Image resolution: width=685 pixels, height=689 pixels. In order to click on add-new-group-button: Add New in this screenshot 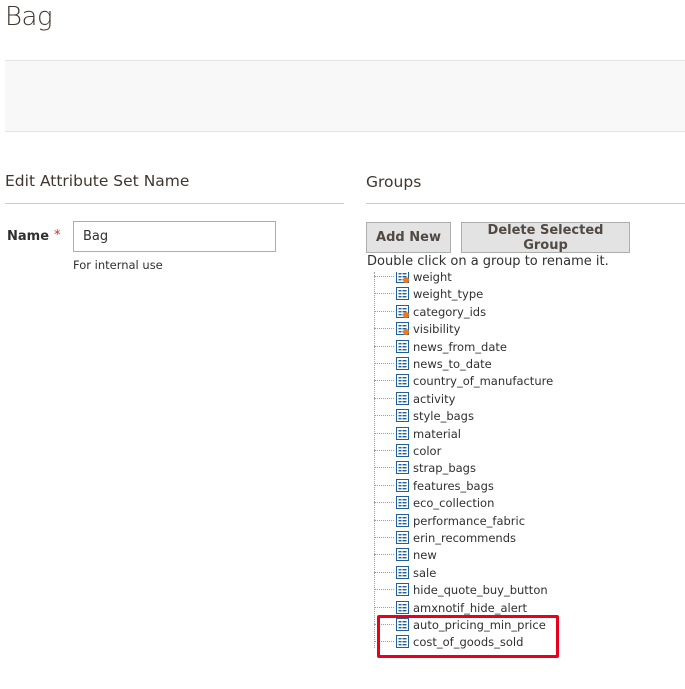, I will do `click(408, 237)`.